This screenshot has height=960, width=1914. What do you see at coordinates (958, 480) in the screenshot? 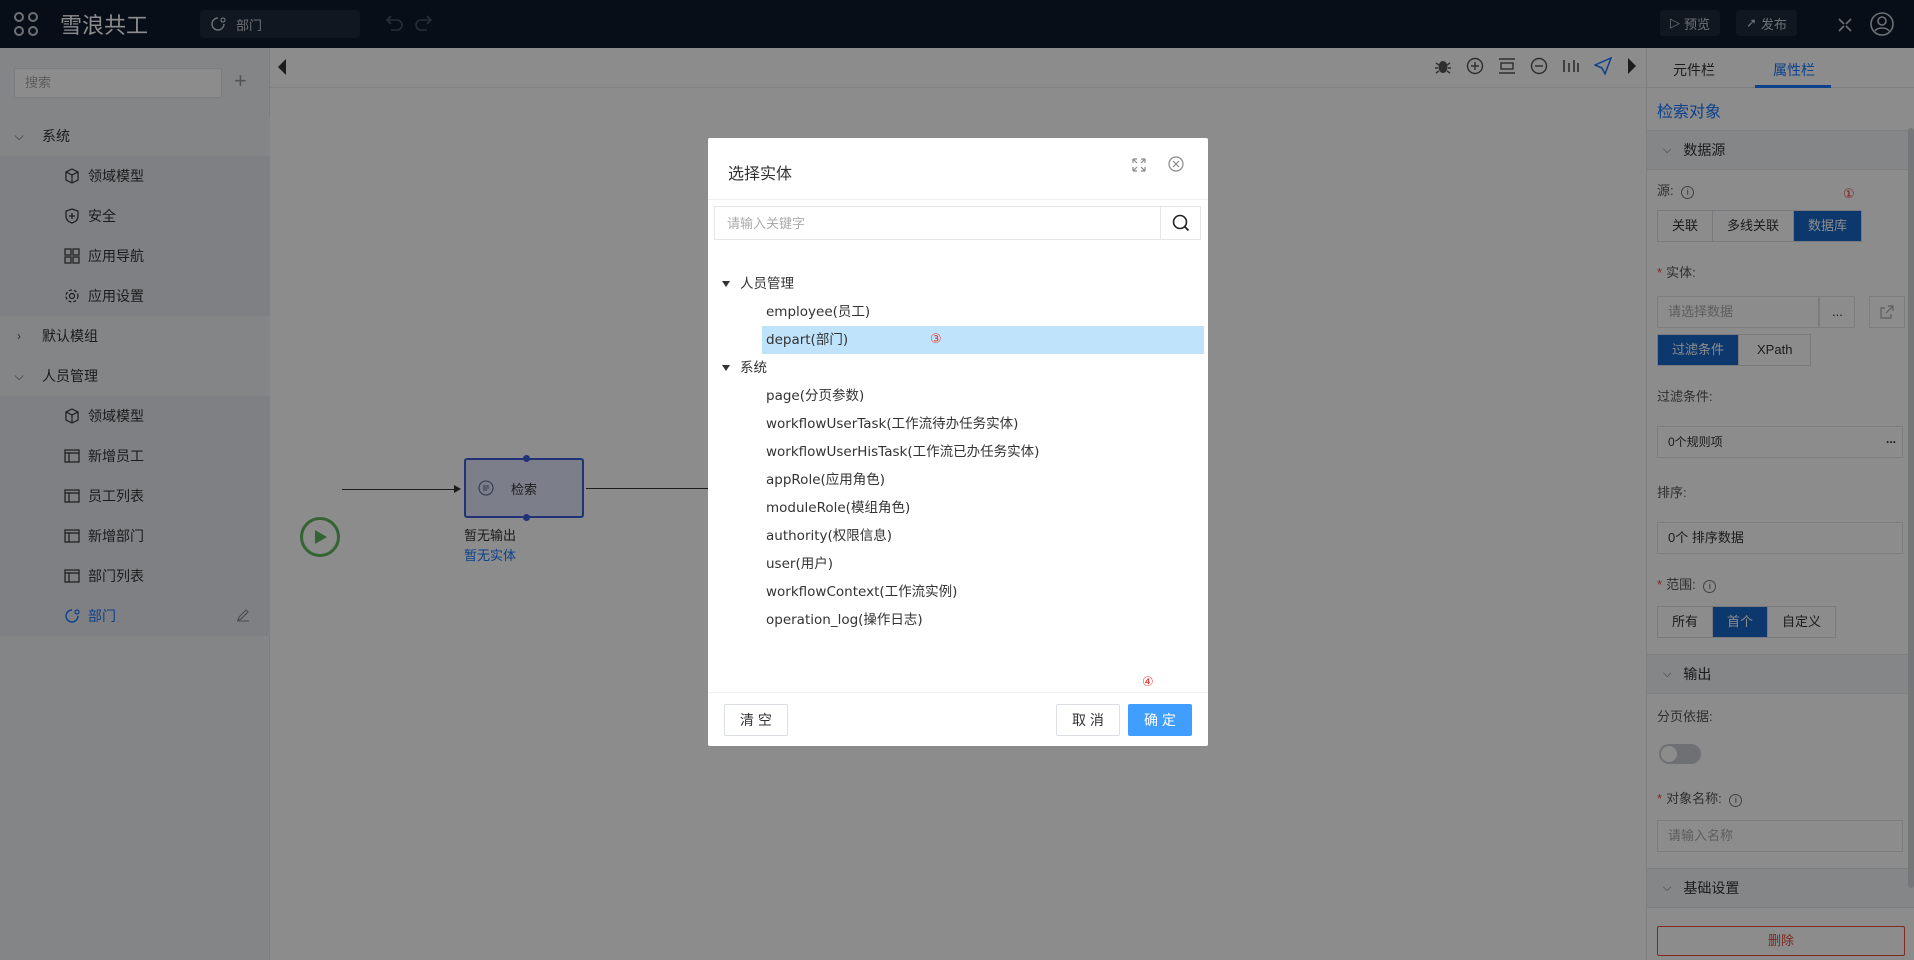
I see `tree-item: appRole(应用角色)` at bounding box center [958, 480].